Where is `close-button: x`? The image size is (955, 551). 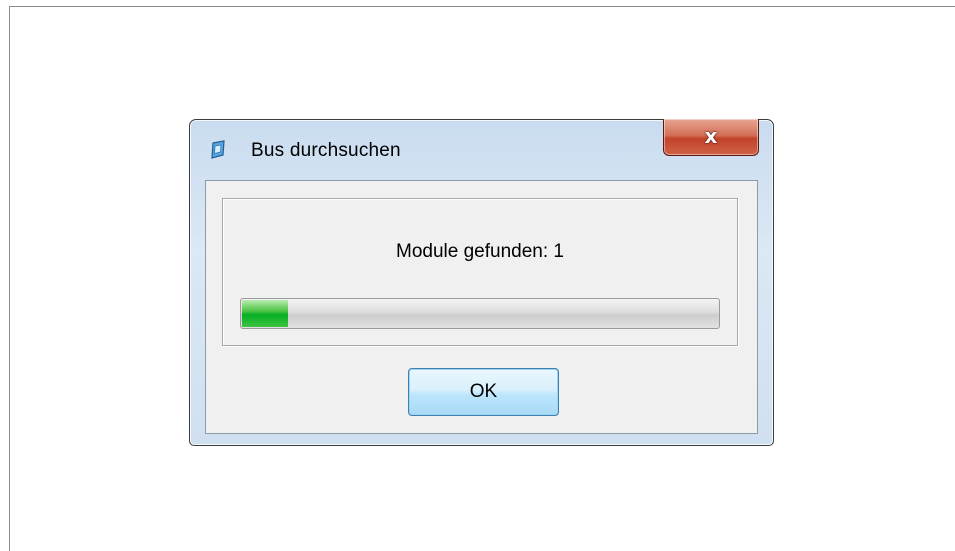 close-button: x is located at coordinates (711, 137).